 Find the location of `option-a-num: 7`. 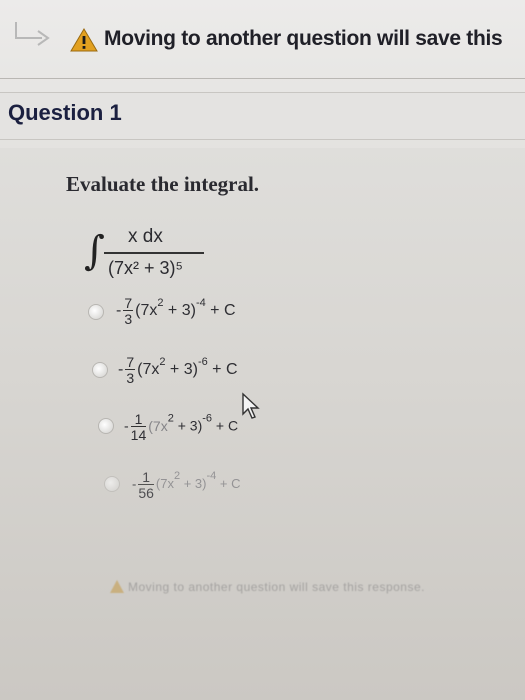

option-a-num: 7 is located at coordinates (128, 303).